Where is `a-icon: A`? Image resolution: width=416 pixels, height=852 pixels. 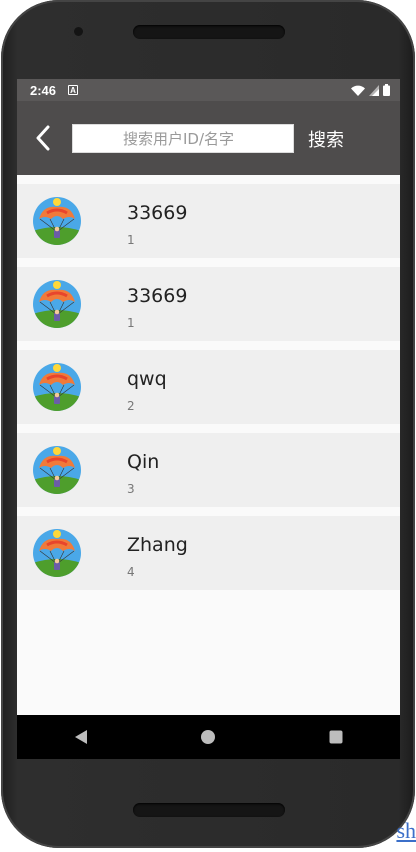
a-icon: A is located at coordinates (73, 90).